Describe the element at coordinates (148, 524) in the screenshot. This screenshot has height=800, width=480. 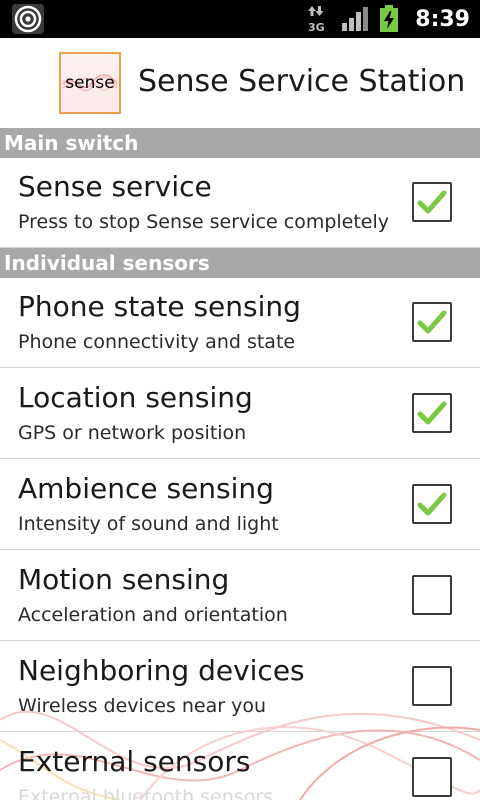
I see `pref-summary: Intensity of sound and light` at that location.